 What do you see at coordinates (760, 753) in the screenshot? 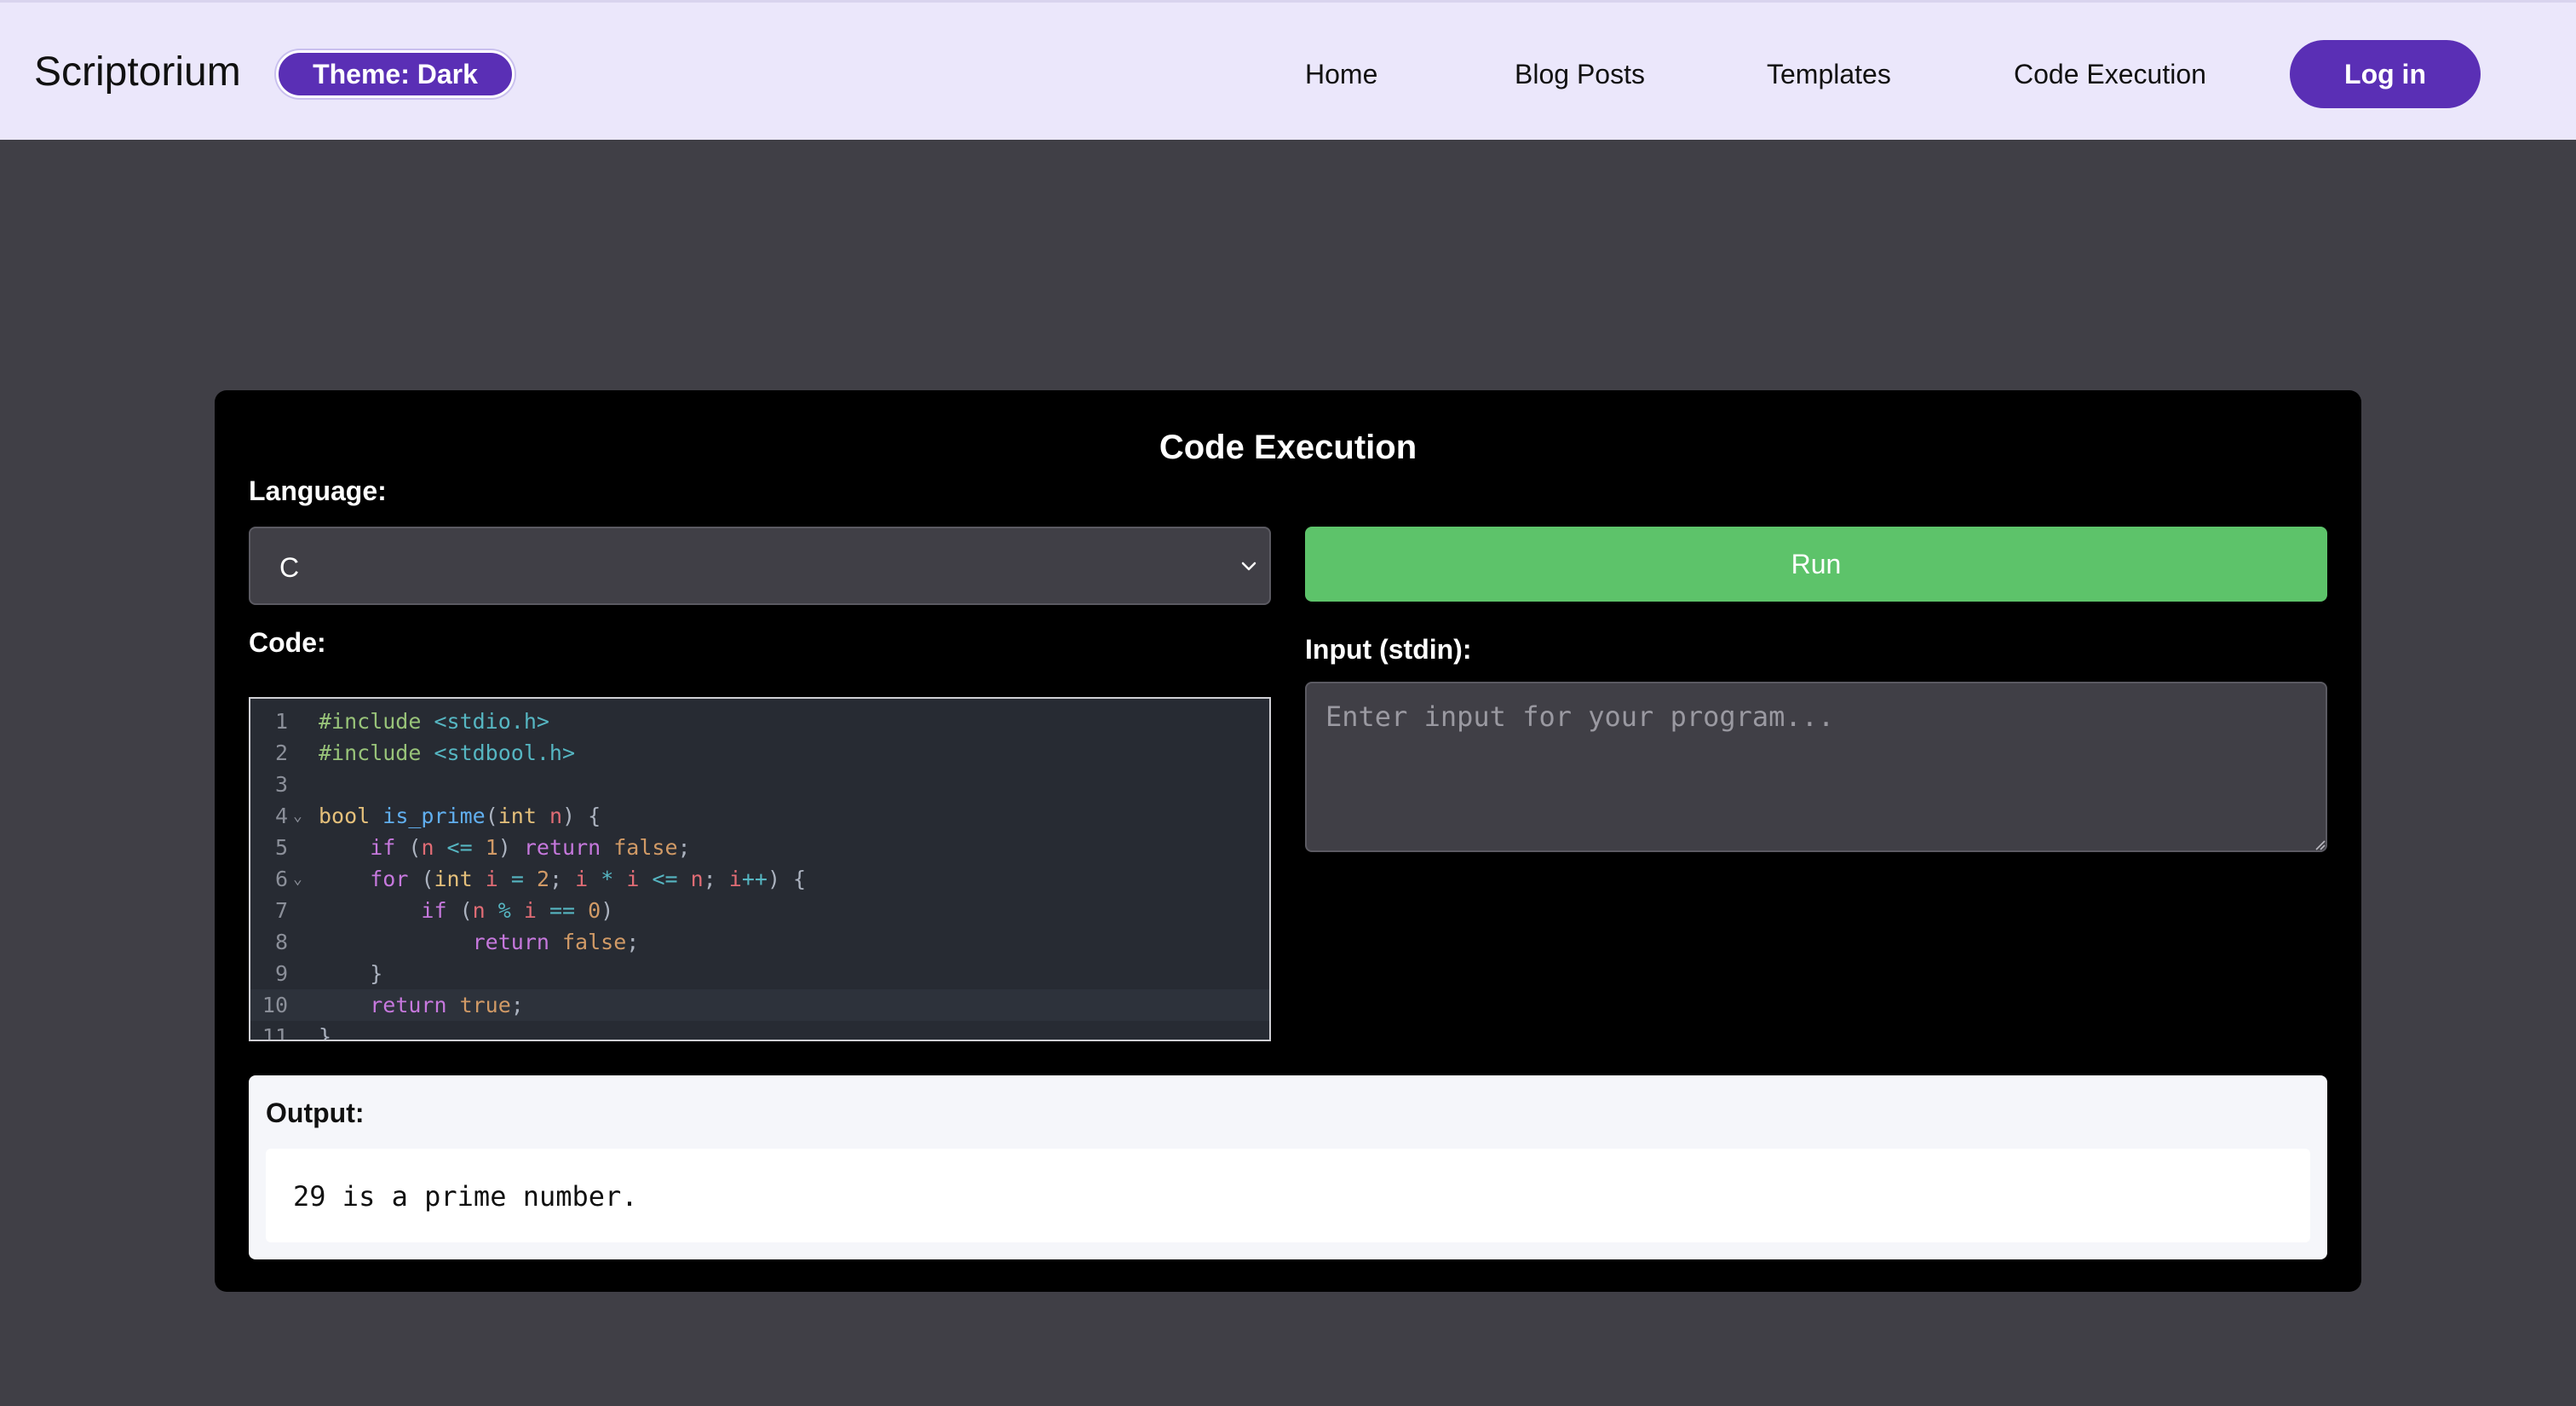
I see `code-line: 2 #include <stdbool.h>` at bounding box center [760, 753].